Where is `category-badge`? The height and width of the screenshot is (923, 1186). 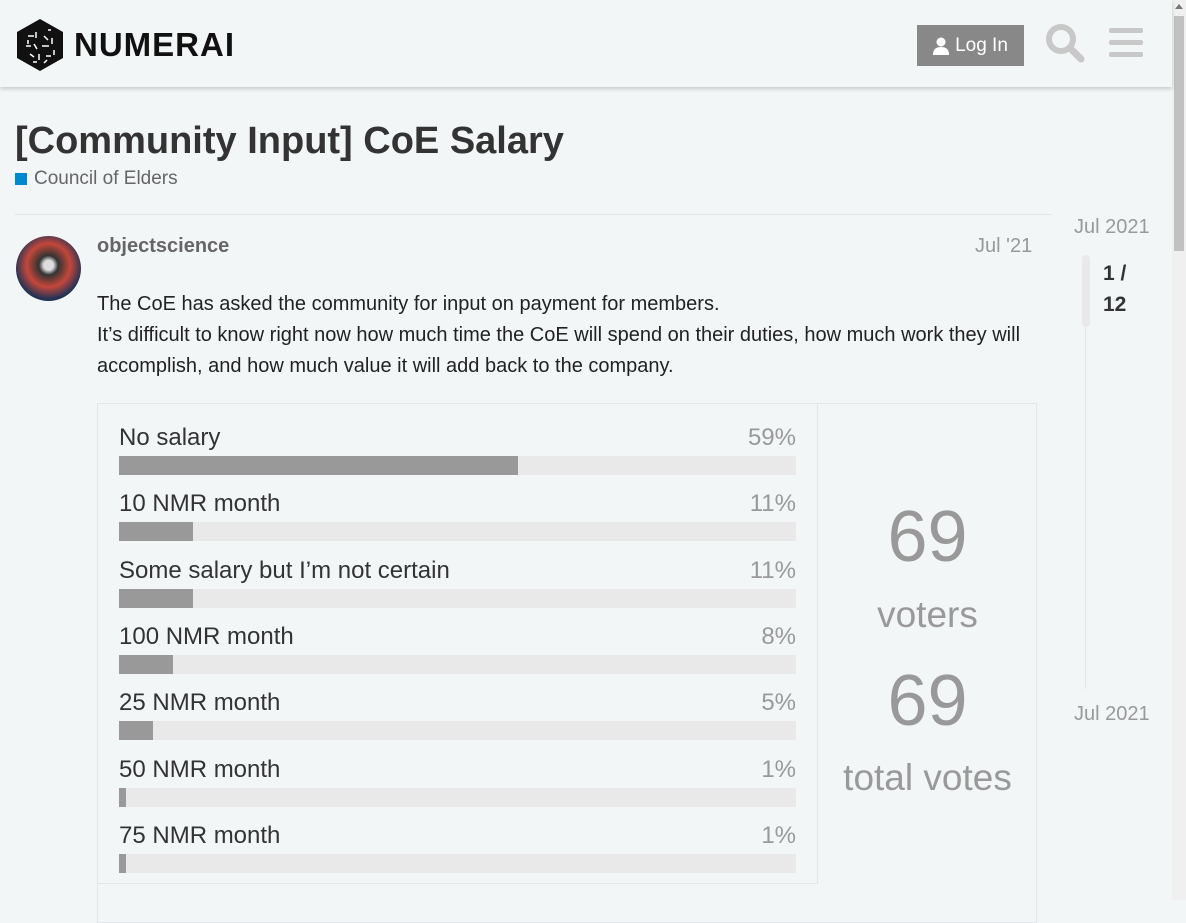 category-badge is located at coordinates (21, 179).